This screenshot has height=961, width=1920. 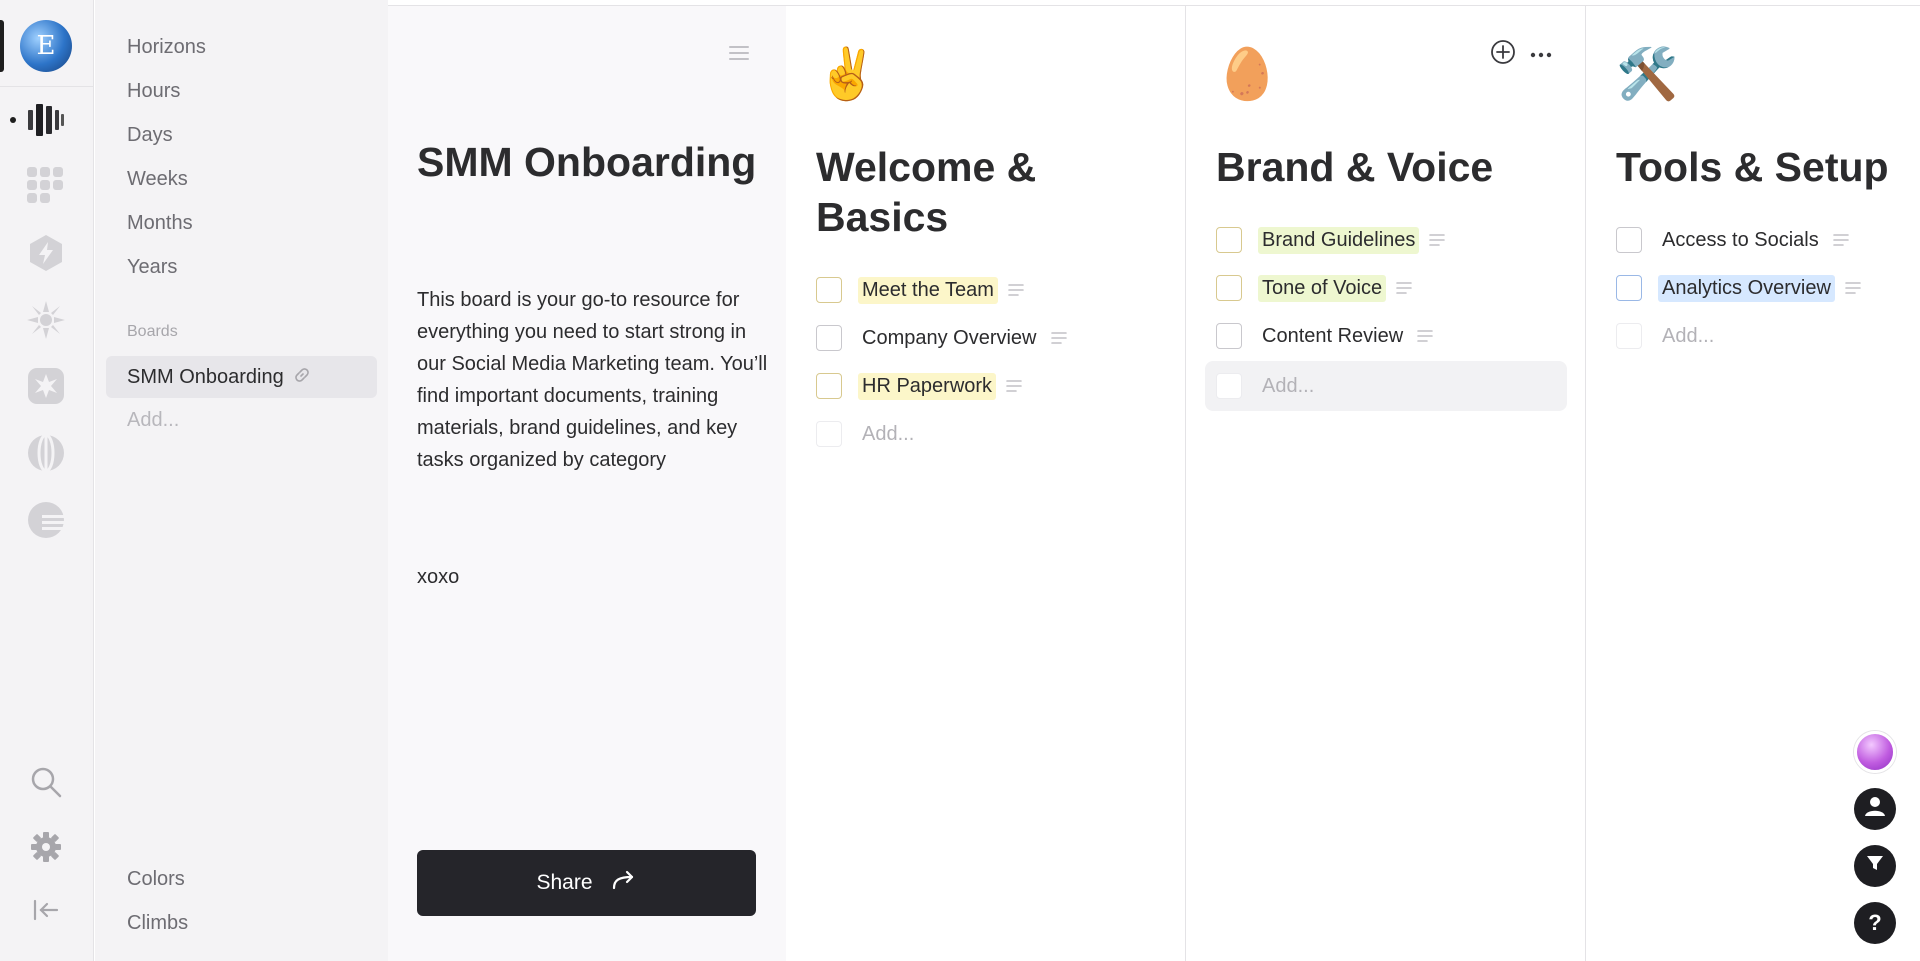 I want to click on column-emoji: 🛠️, so click(x=1647, y=74).